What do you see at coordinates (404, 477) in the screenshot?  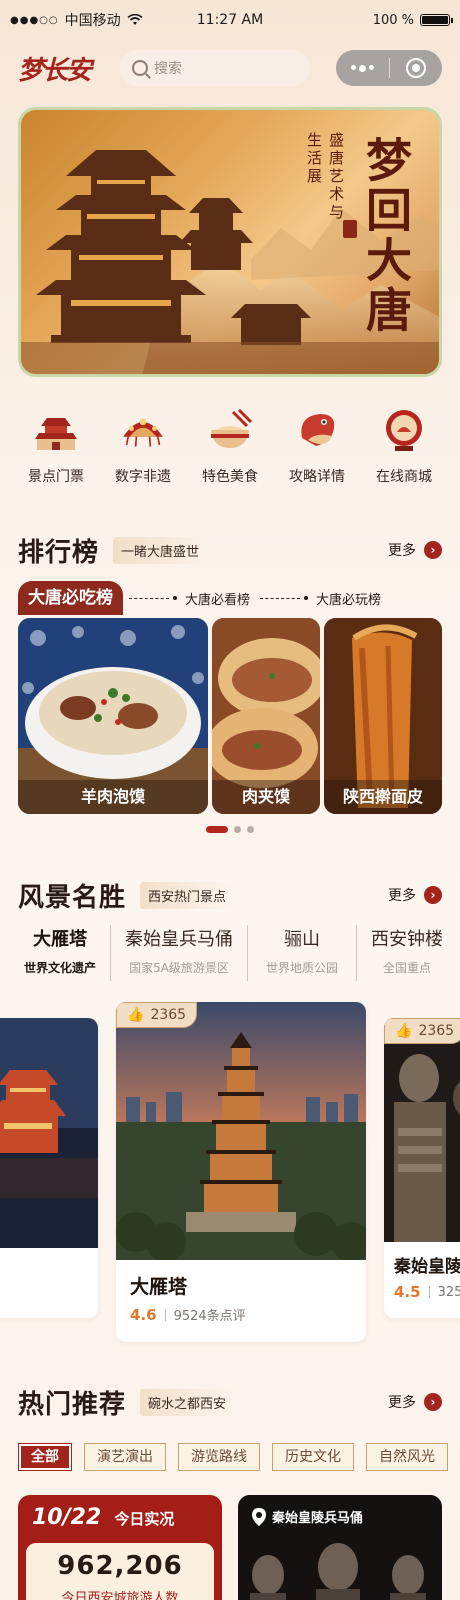 I see `nav-label: 在线商城` at bounding box center [404, 477].